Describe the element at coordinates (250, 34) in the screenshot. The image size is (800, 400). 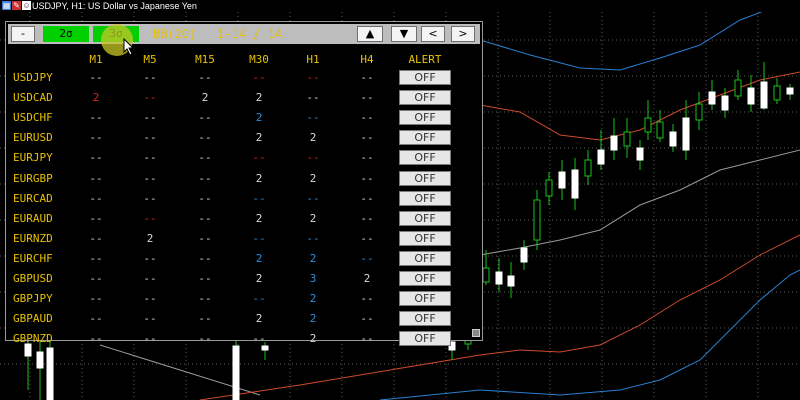
I see `page-range-label: 1-14 / 14` at that location.